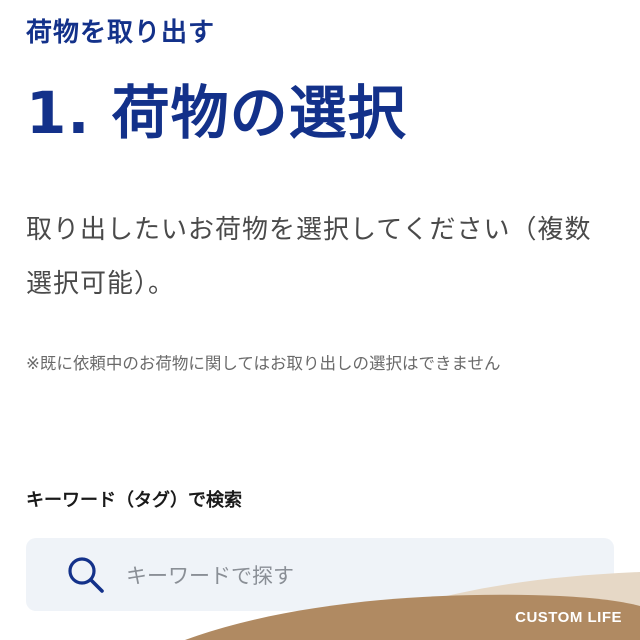  I want to click on search-placeholder: キーワードで探す, so click(210, 576).